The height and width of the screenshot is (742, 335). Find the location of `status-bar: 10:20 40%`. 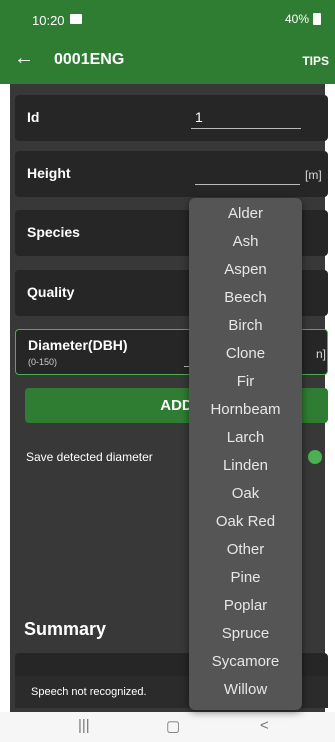

status-bar: 10:20 40% is located at coordinates (167, 19).